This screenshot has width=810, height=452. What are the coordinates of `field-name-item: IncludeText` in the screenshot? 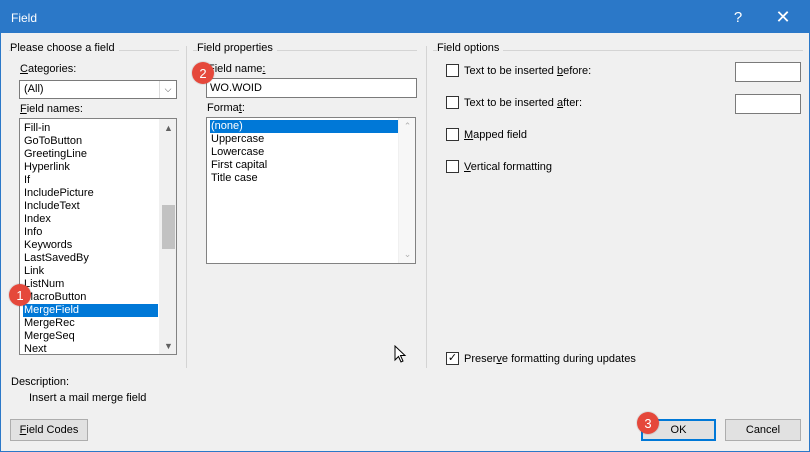 It's located at (90, 206).